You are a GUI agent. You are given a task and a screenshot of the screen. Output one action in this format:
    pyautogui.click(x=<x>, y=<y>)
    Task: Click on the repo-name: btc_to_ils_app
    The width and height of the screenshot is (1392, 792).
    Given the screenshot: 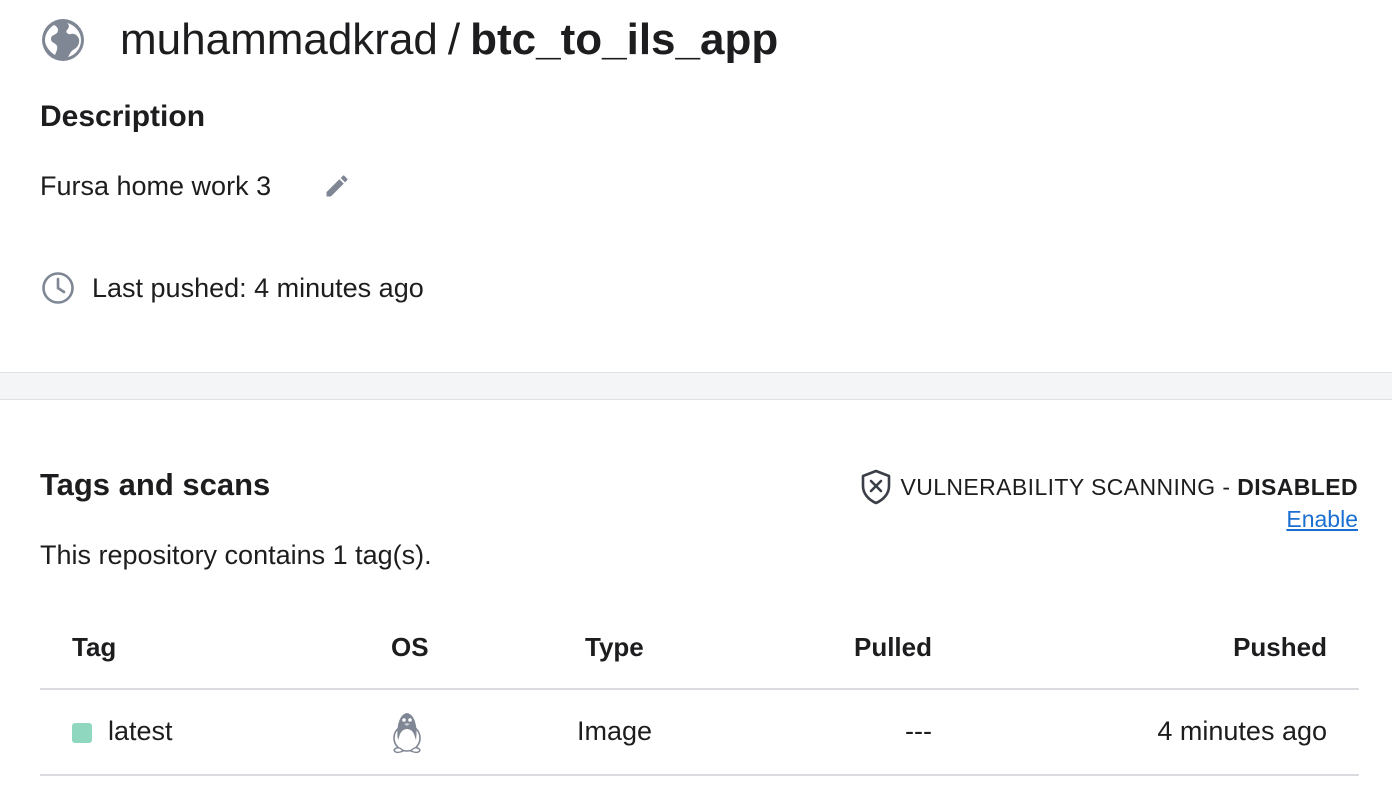 What is the action you would take?
    pyautogui.click(x=624, y=39)
    